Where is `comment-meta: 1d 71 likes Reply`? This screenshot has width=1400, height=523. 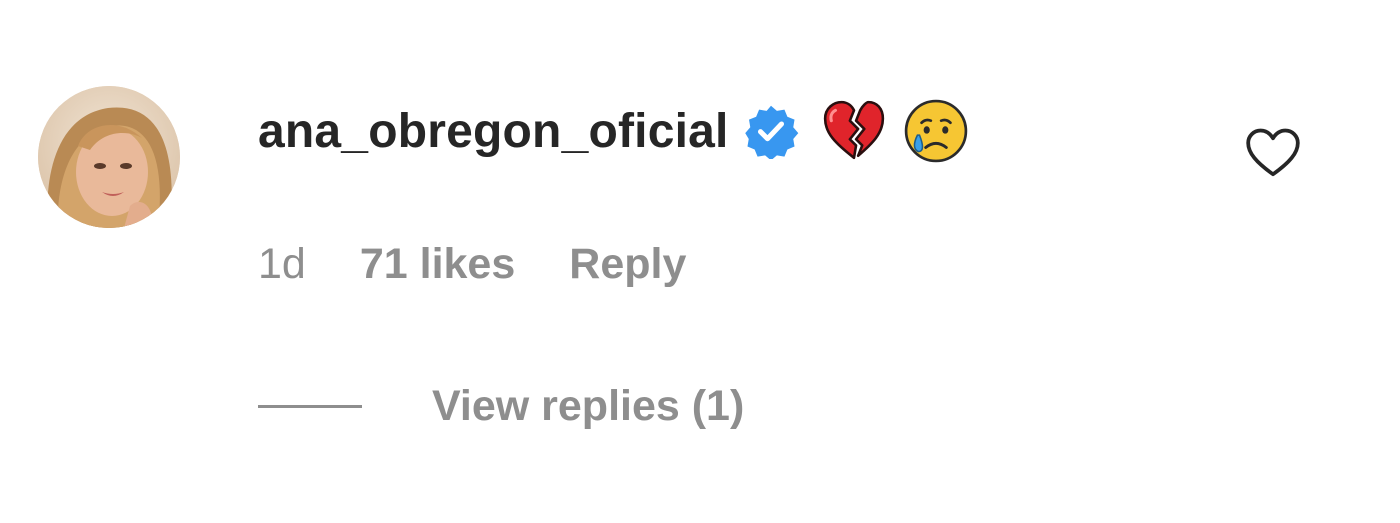 comment-meta: 1d 71 likes Reply is located at coordinates (472, 264).